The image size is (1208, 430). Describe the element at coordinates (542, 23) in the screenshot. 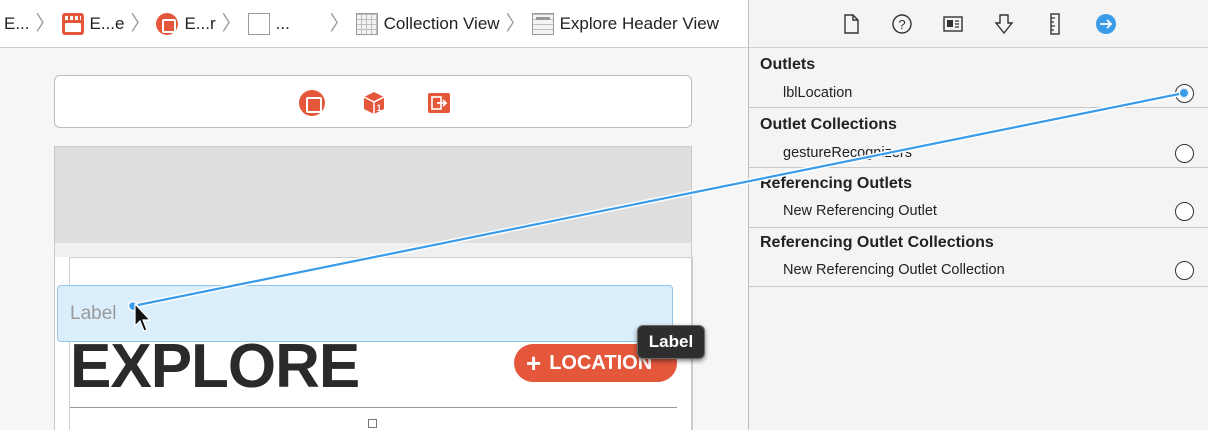

I see `collection-reusable-view-icon` at that location.